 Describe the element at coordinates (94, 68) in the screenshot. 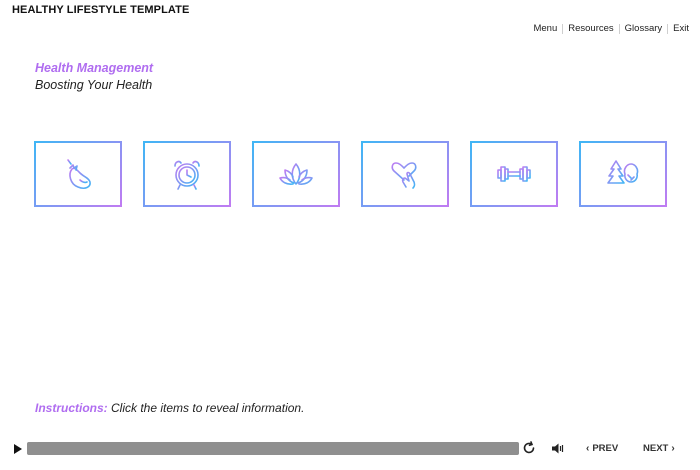

I see `section-heading: Health Management` at that location.